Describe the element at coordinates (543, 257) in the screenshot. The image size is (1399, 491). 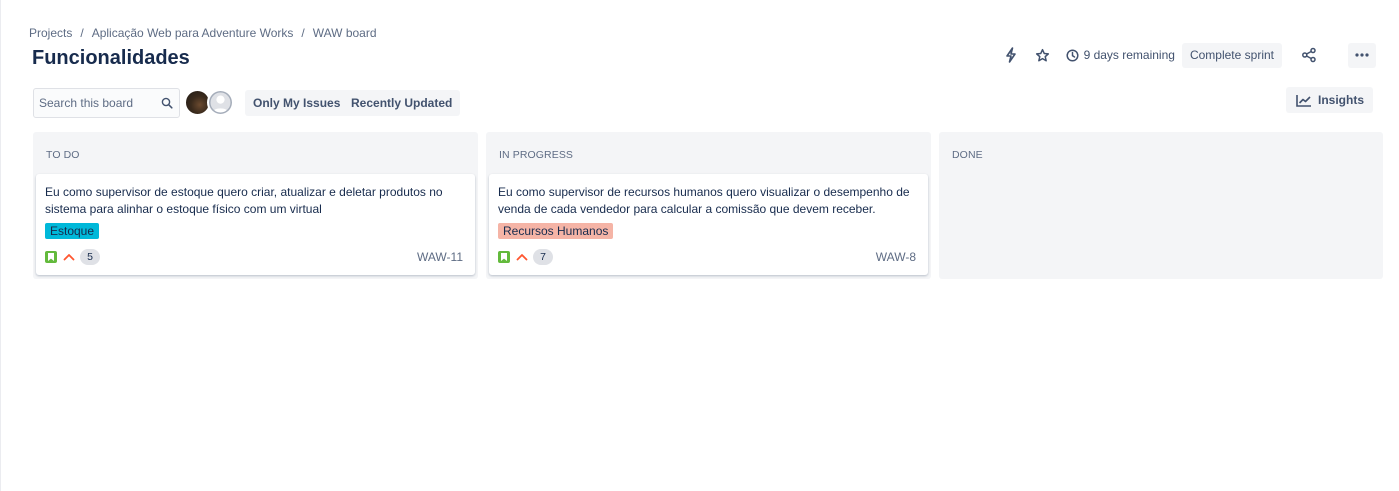
I see `story-points-badge: 7` at that location.